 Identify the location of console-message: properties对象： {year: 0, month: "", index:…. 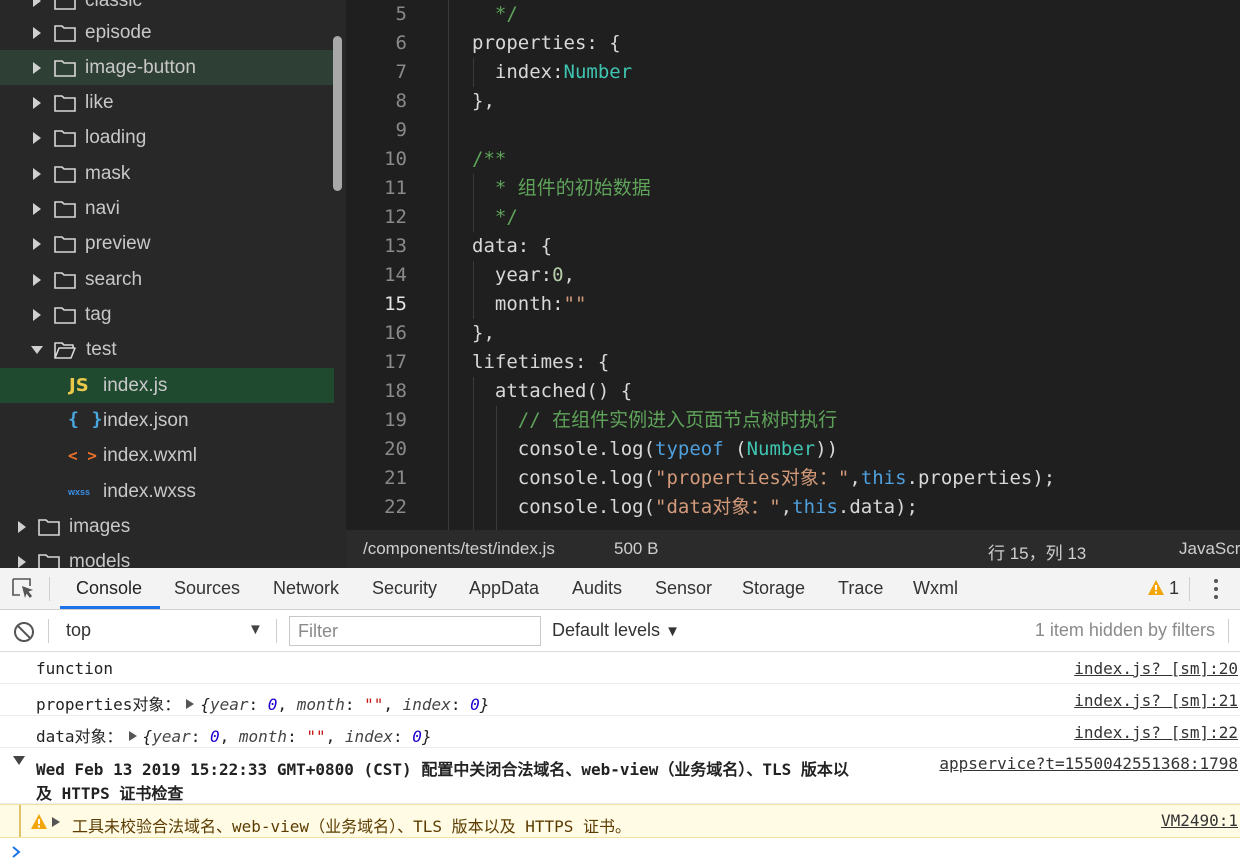
(620, 700).